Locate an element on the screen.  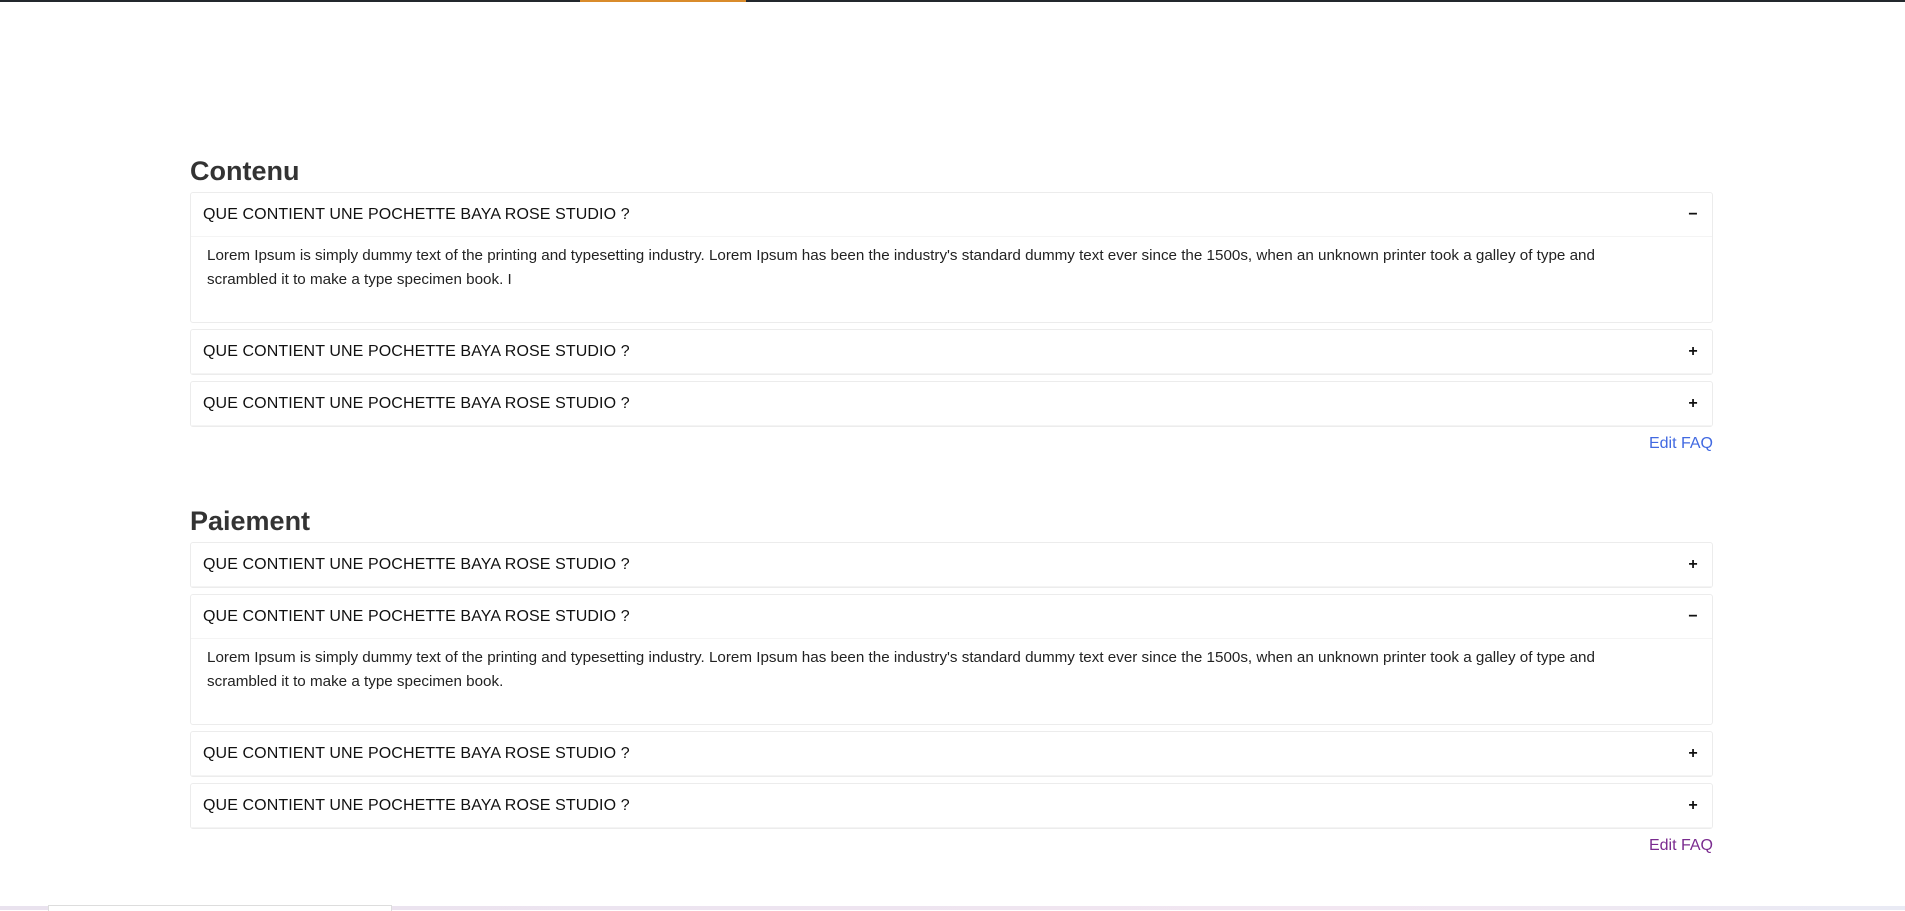
top-bar is located at coordinates (952, 1).